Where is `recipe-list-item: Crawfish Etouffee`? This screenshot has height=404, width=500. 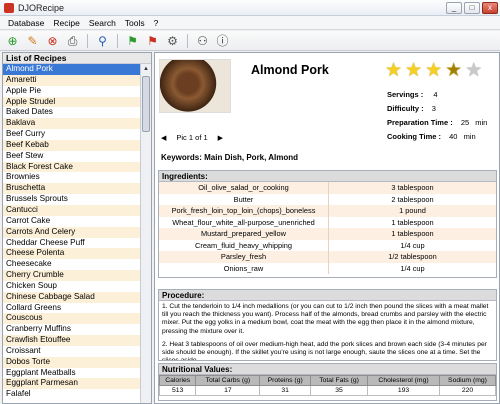
recipe-list-item: Crawfish Etouffee is located at coordinates (72, 340).